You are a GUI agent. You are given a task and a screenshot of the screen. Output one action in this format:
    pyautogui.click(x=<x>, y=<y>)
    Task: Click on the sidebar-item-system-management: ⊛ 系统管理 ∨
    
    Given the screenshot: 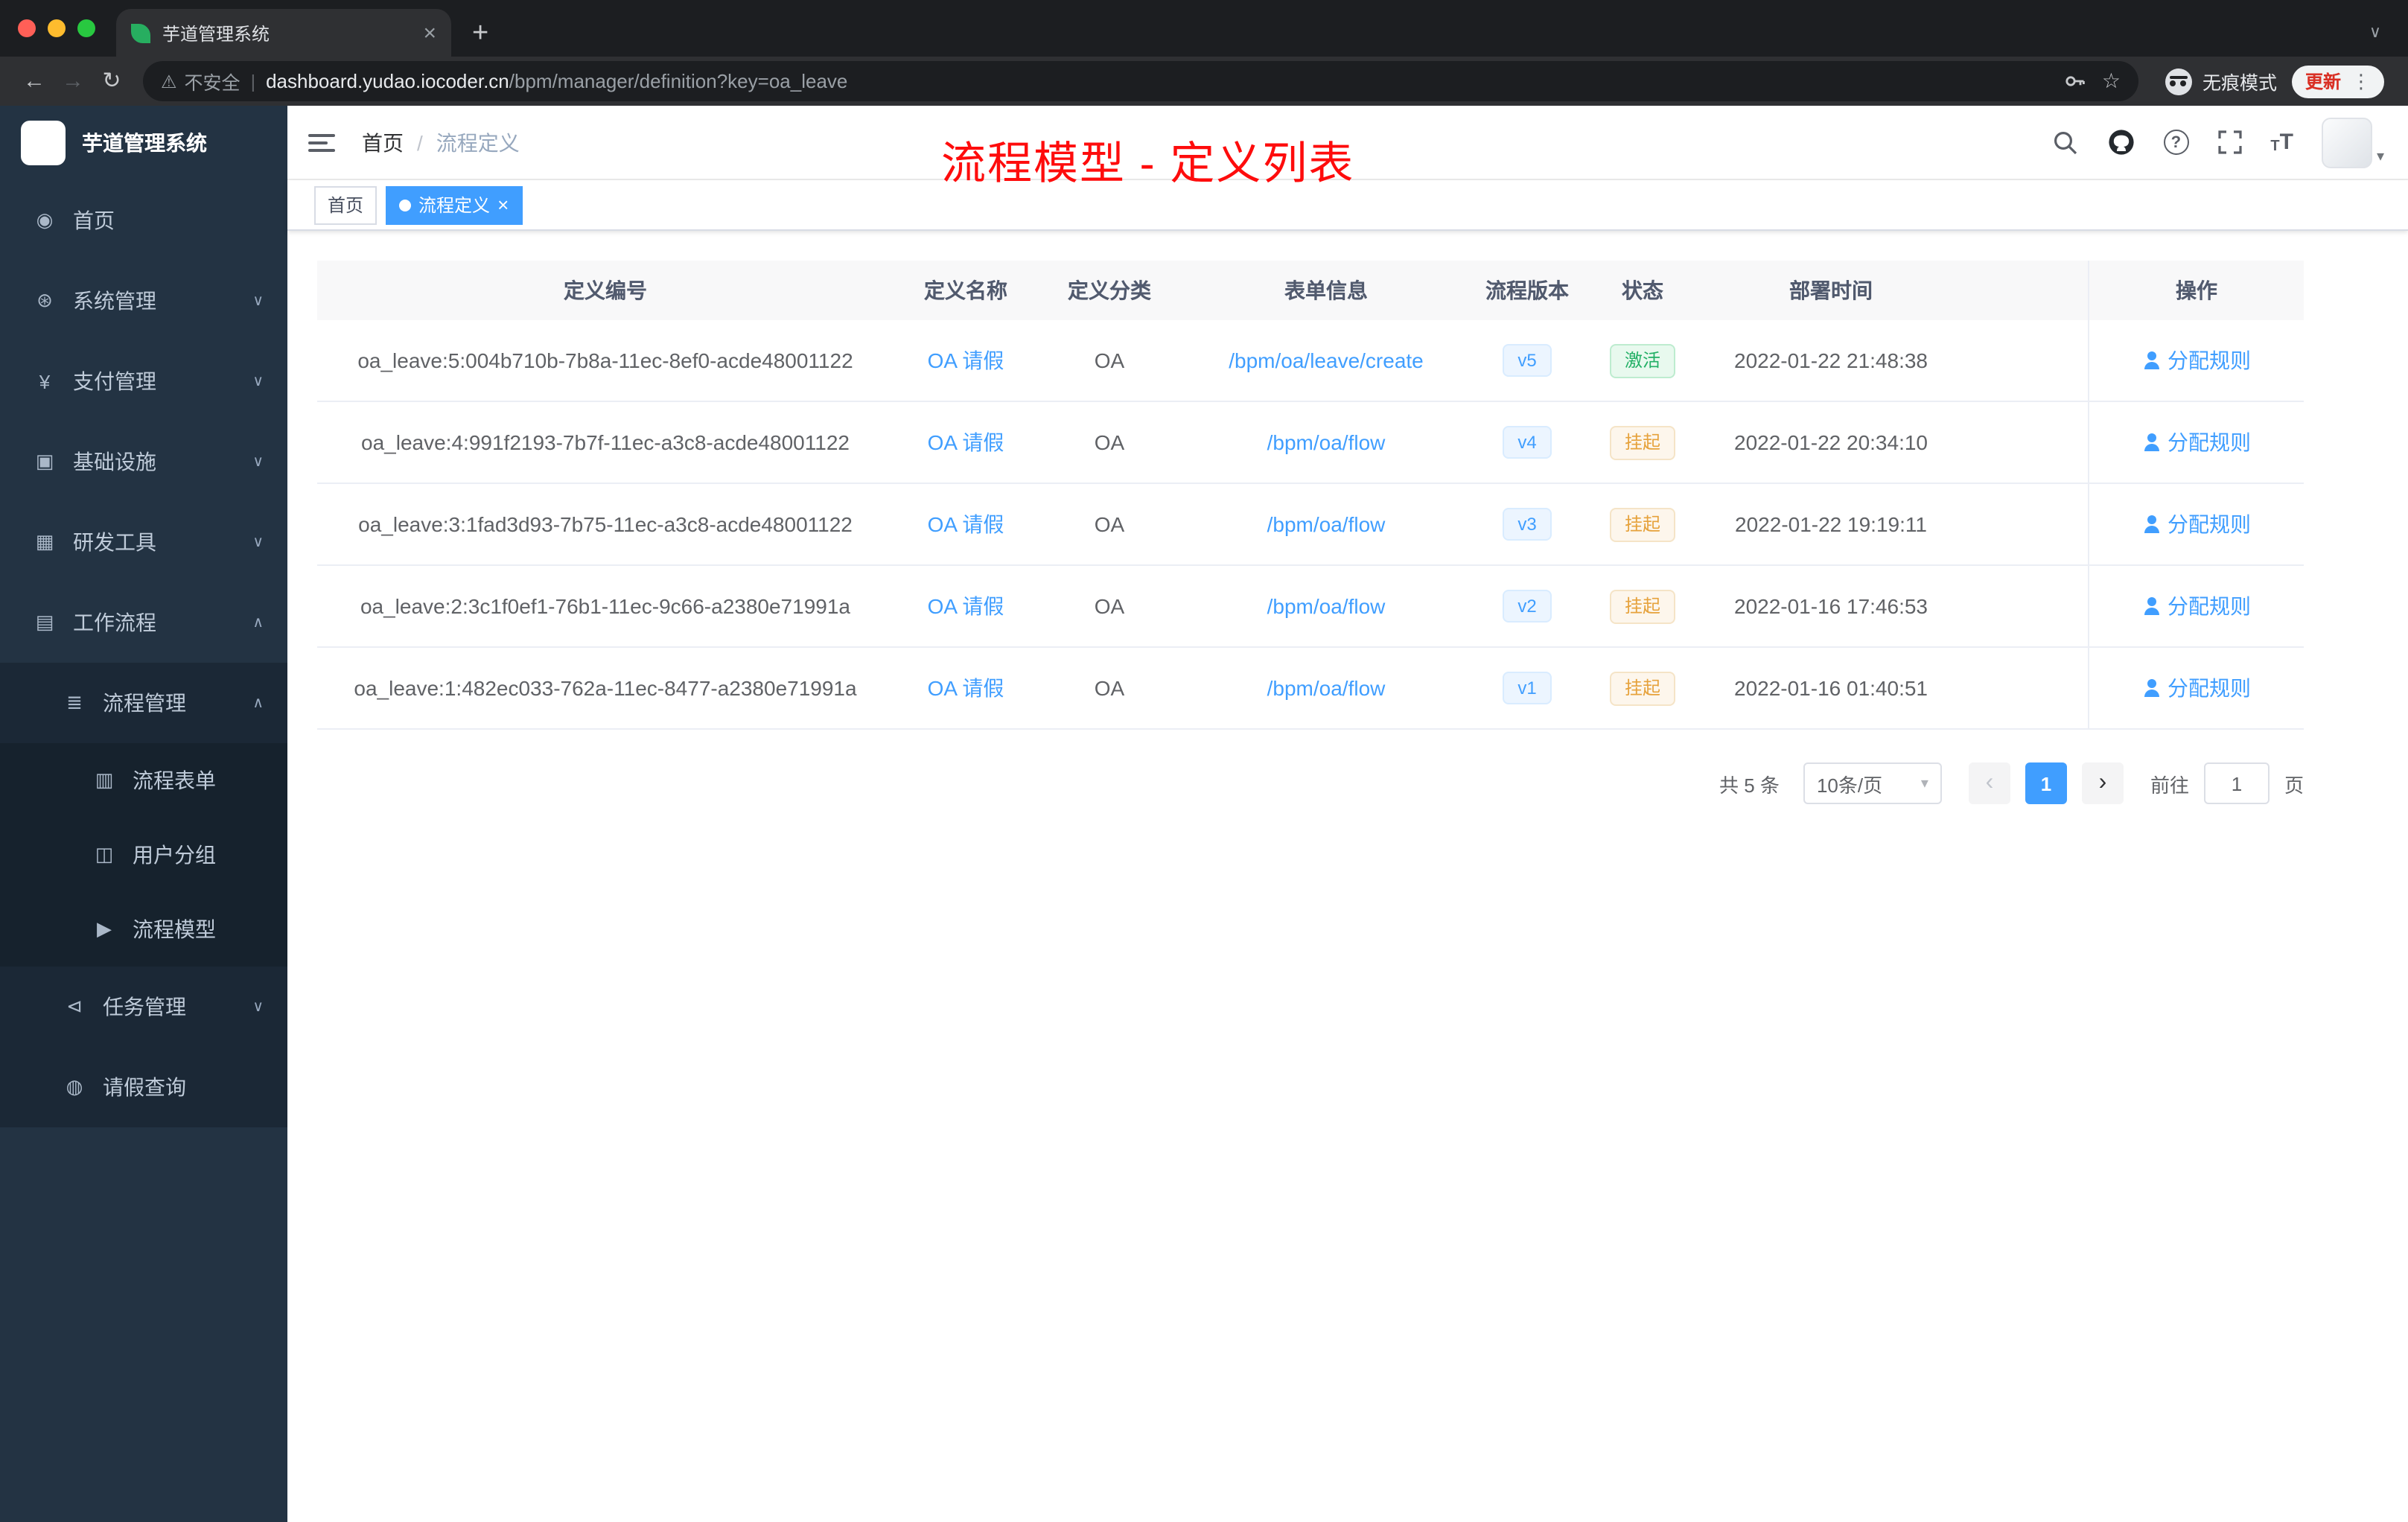 What is the action you would take?
    pyautogui.click(x=143, y=301)
    